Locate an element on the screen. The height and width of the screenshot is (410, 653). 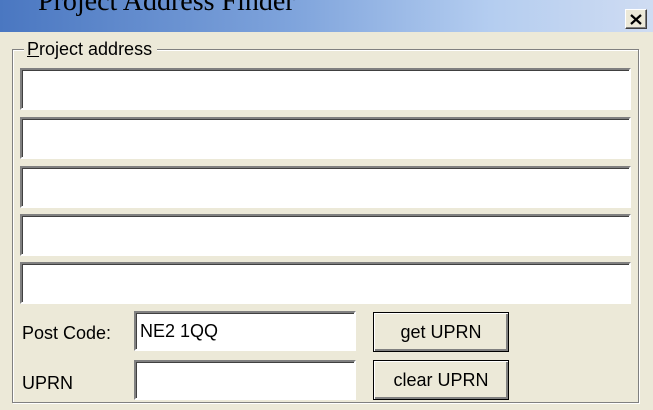
legend-text: roject address is located at coordinates (96, 49).